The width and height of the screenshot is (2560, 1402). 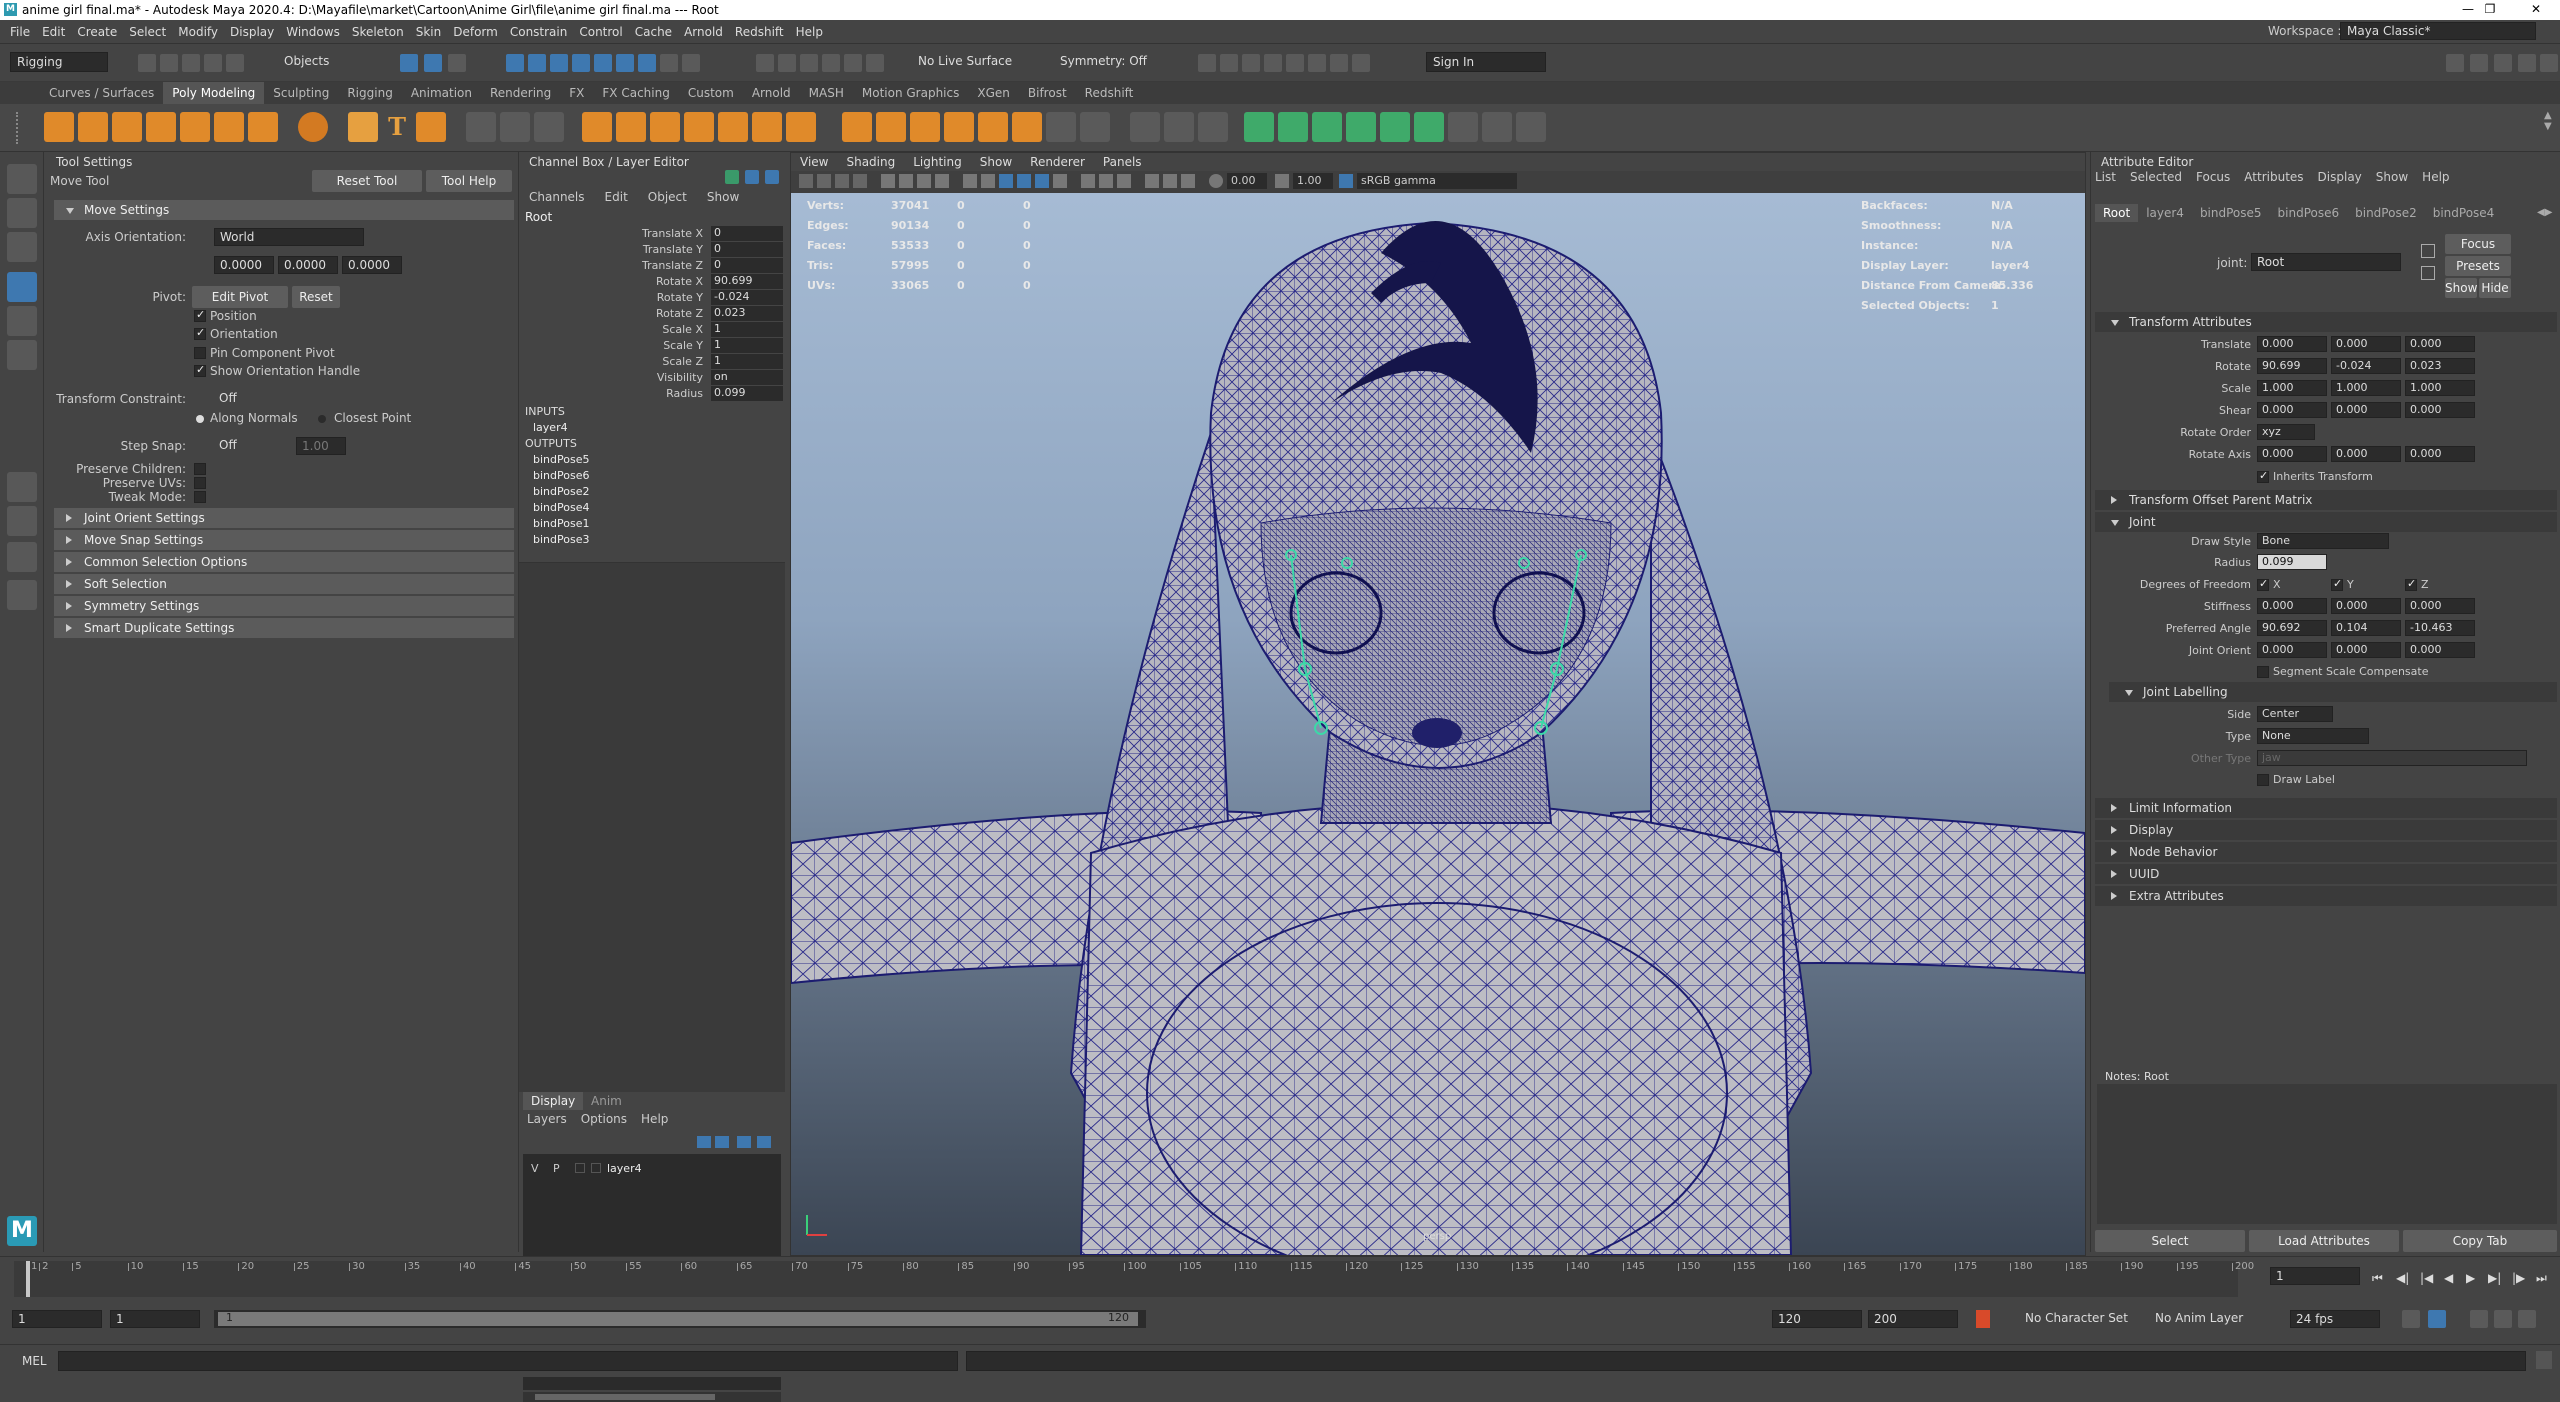 I want to click on segment-scale-checkbox, so click(x=2263, y=672).